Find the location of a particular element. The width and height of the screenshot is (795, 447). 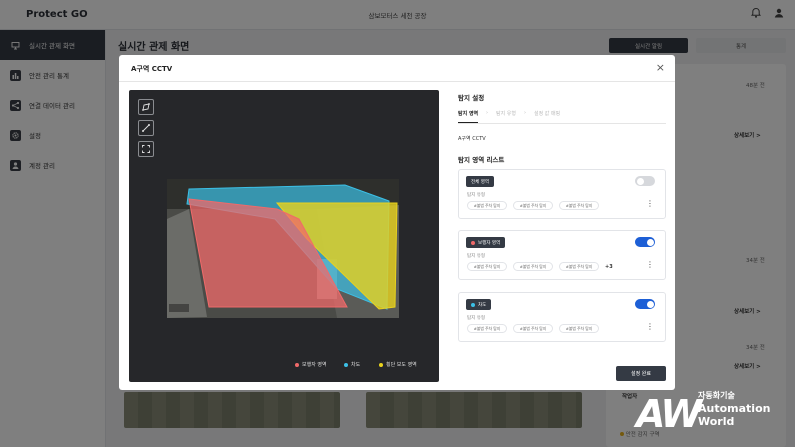

zone-list-heading: 탐지 영역 리스트 is located at coordinates (481, 160).